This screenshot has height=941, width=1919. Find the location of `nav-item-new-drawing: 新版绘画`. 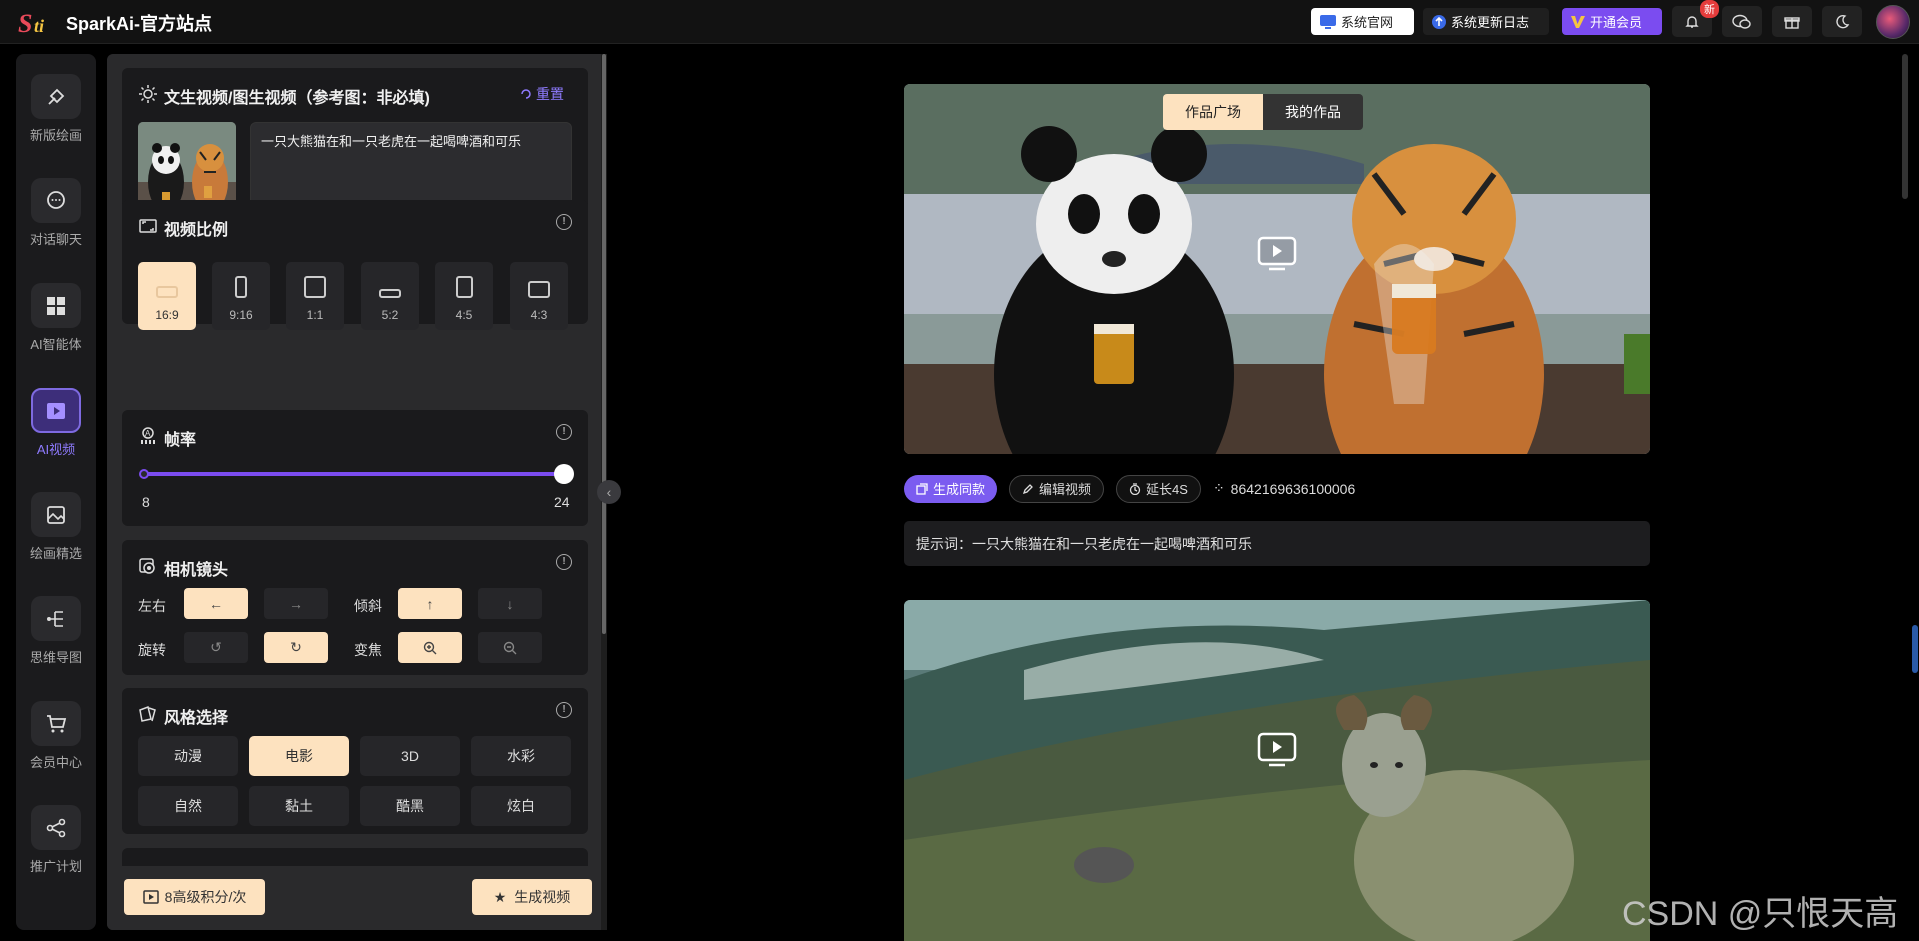

nav-item-new-drawing: 新版绘画 is located at coordinates (56, 99).